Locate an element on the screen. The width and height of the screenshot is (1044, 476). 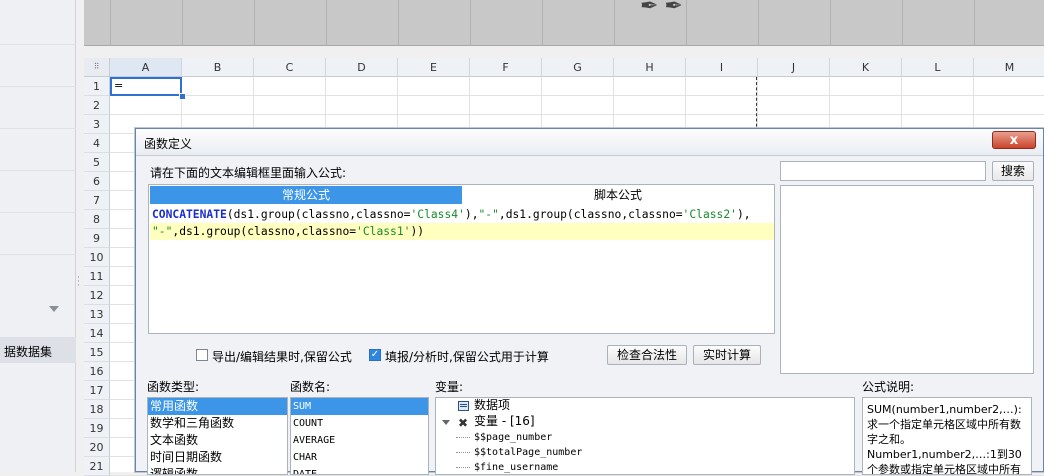
tree-item-variable: $$totalPage_number is located at coordinates (528, 452).